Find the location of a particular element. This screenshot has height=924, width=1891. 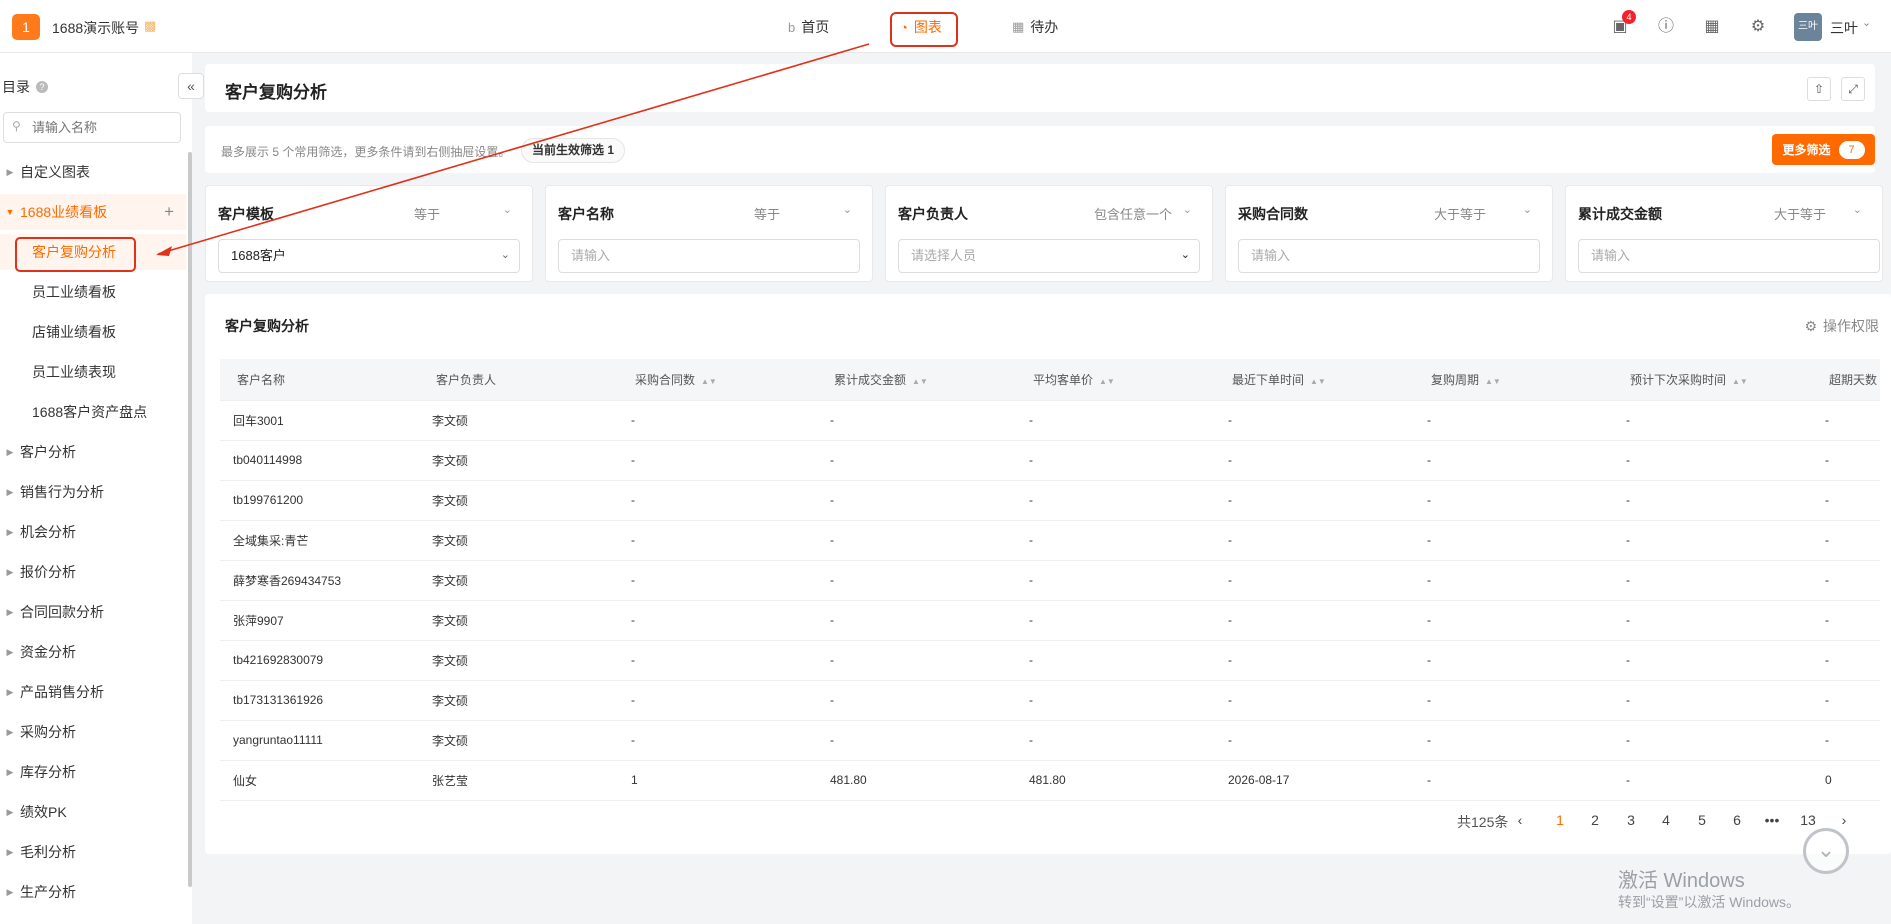

more-filters-button: 更多筛选 7 is located at coordinates (1823, 149).